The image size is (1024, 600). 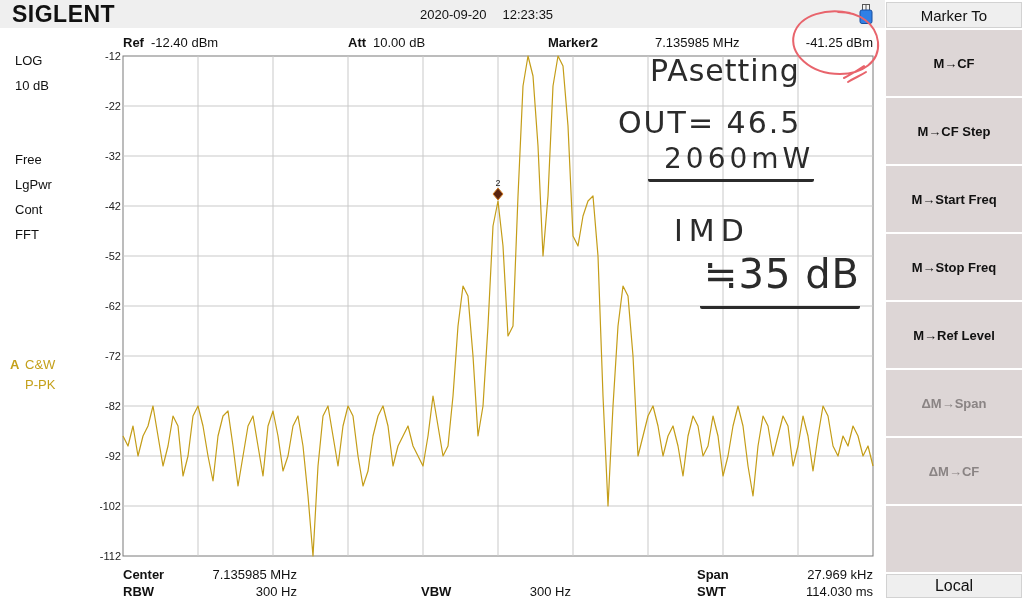 I want to click on softkey-button: M→Ref Level, so click(x=954, y=335).